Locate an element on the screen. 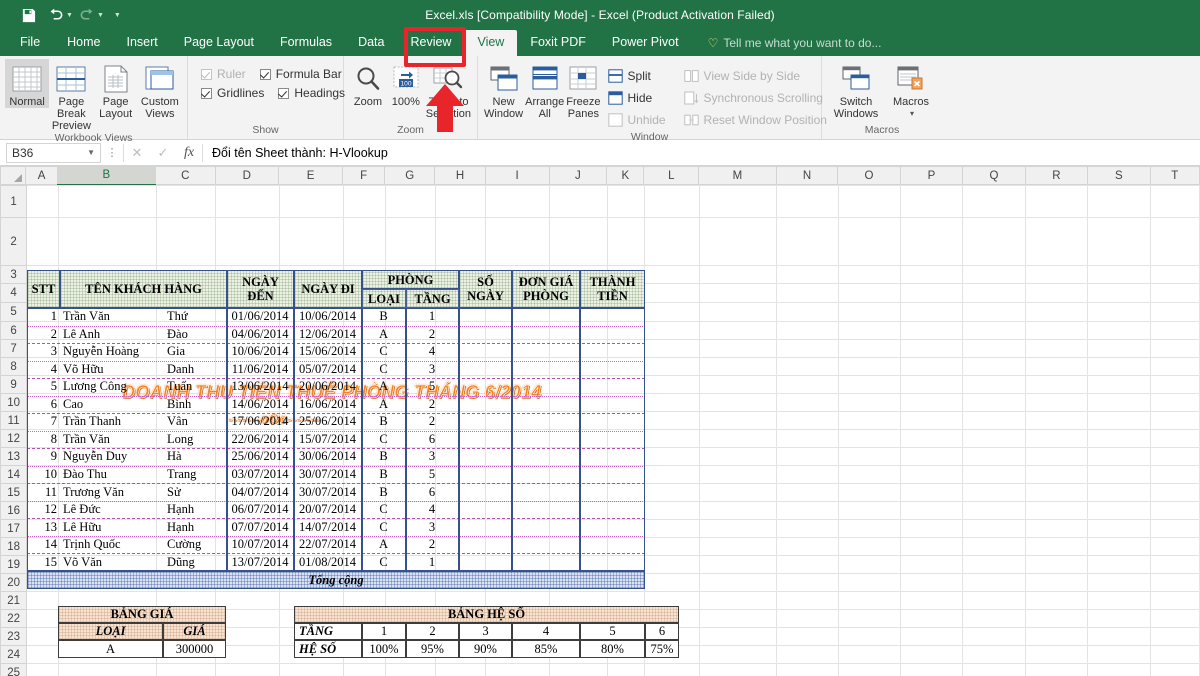 This screenshot has height=676, width=1200. column-header-m: M is located at coordinates (738, 176).